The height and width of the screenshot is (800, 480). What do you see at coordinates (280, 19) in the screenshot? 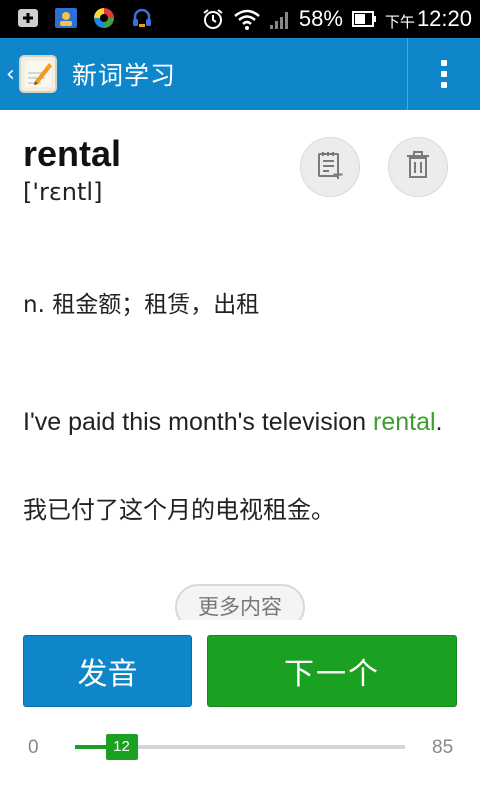
I see `signal-icon` at bounding box center [280, 19].